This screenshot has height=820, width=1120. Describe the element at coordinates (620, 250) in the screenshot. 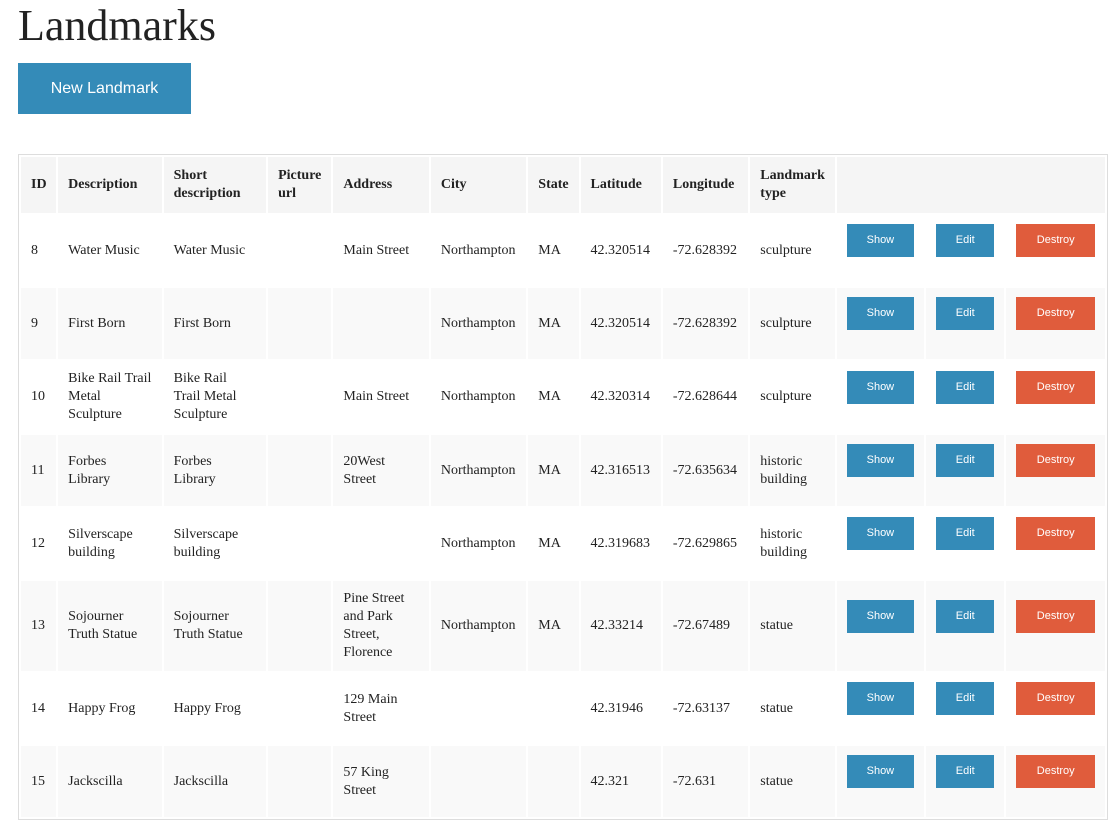

I see `cell-latitude: 42.320514` at that location.